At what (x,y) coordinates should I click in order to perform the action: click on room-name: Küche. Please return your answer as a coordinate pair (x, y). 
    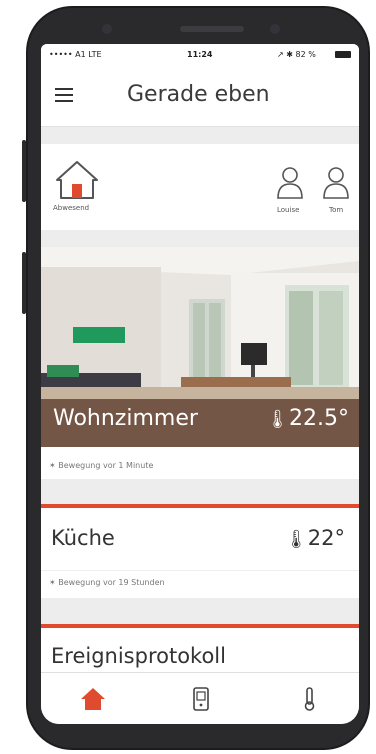
    Looking at the image, I should click on (83, 538).